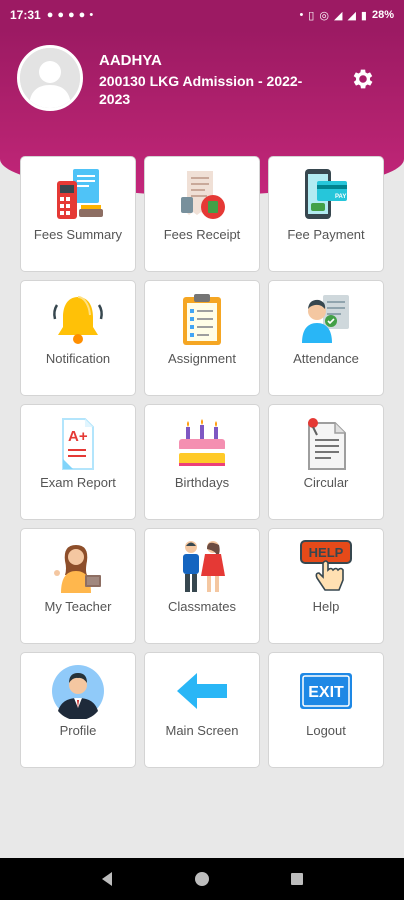  I want to click on svg-text: PAY, so click(340, 197).